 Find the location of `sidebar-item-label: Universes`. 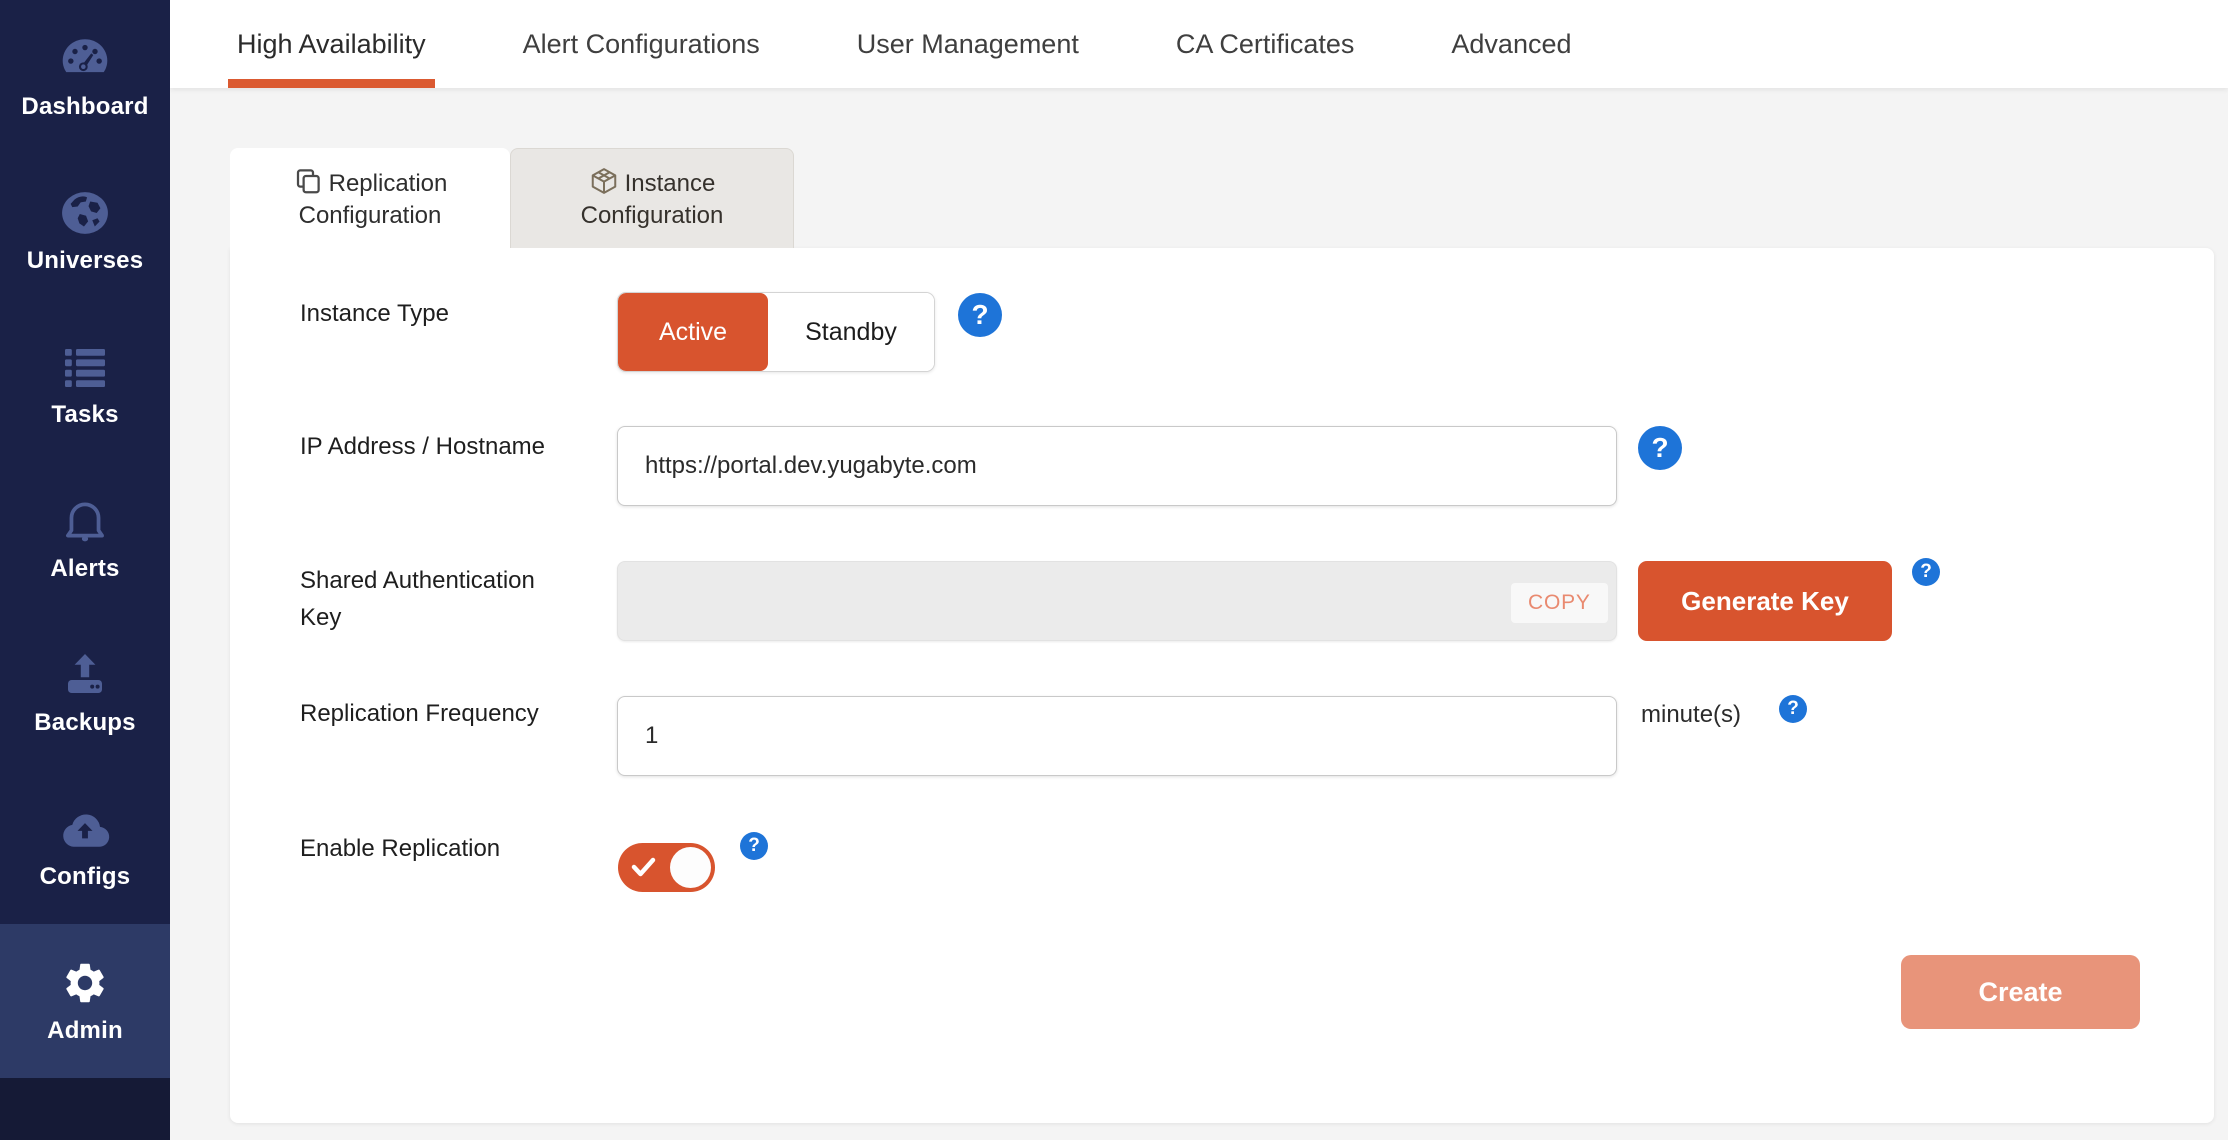

sidebar-item-label: Universes is located at coordinates (85, 260).